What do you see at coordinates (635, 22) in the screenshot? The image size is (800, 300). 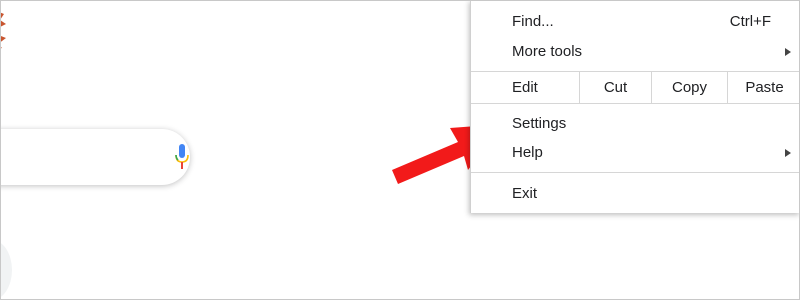 I see `menu-item-find: Find... Ctrl+F` at bounding box center [635, 22].